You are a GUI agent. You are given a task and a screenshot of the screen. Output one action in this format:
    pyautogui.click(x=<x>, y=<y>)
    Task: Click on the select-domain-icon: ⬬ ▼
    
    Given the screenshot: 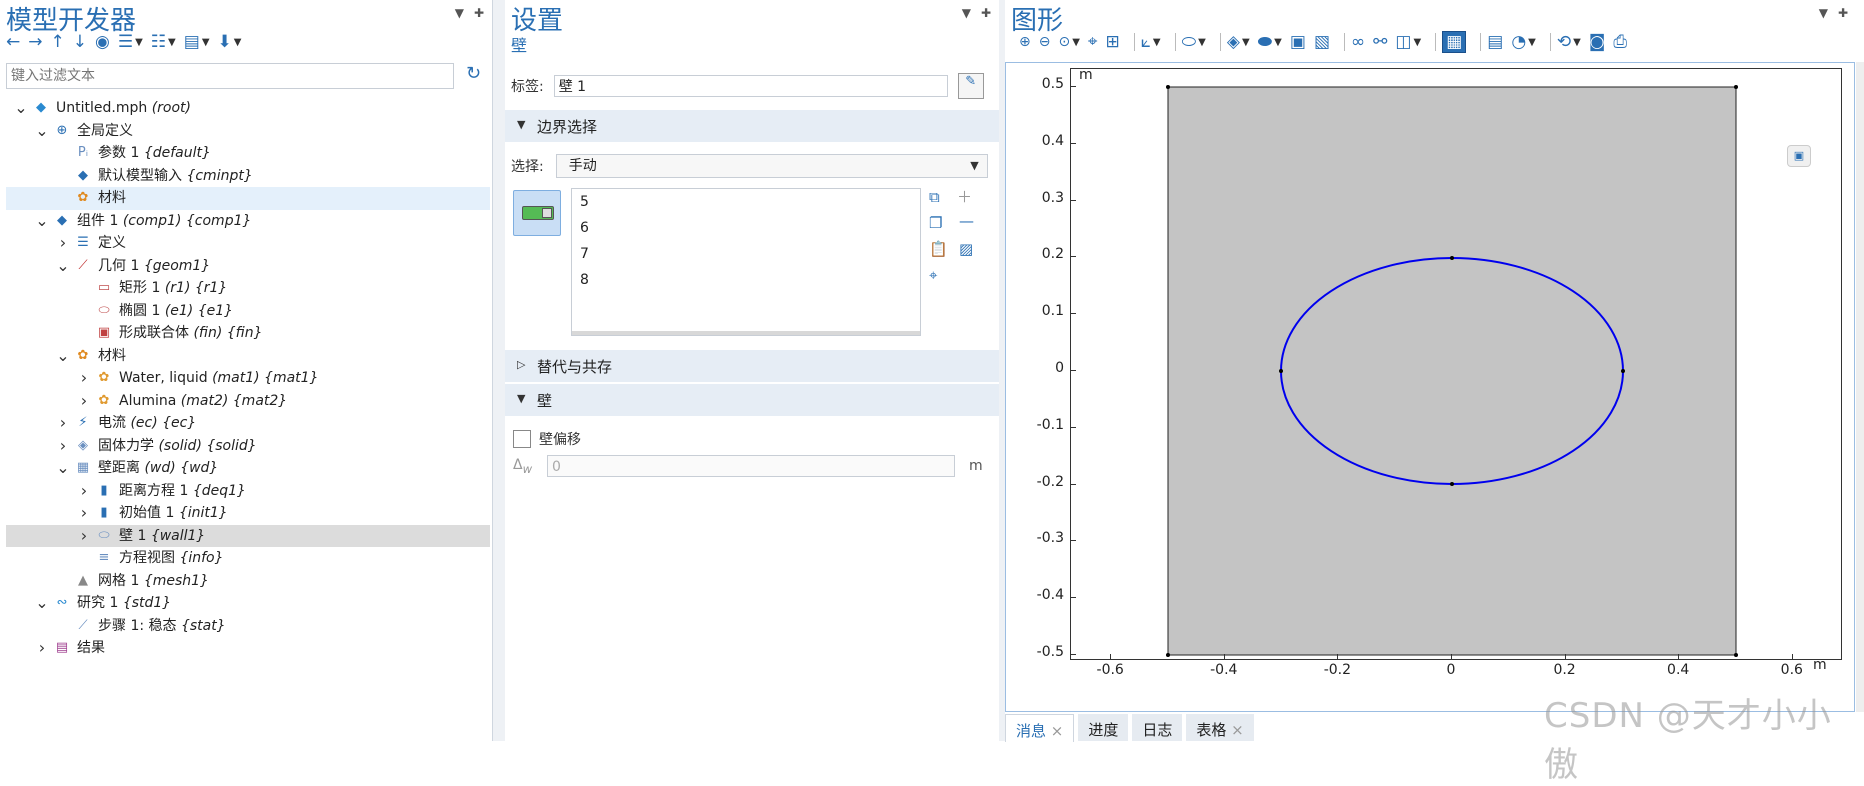 What is the action you would take?
    pyautogui.click(x=1270, y=42)
    